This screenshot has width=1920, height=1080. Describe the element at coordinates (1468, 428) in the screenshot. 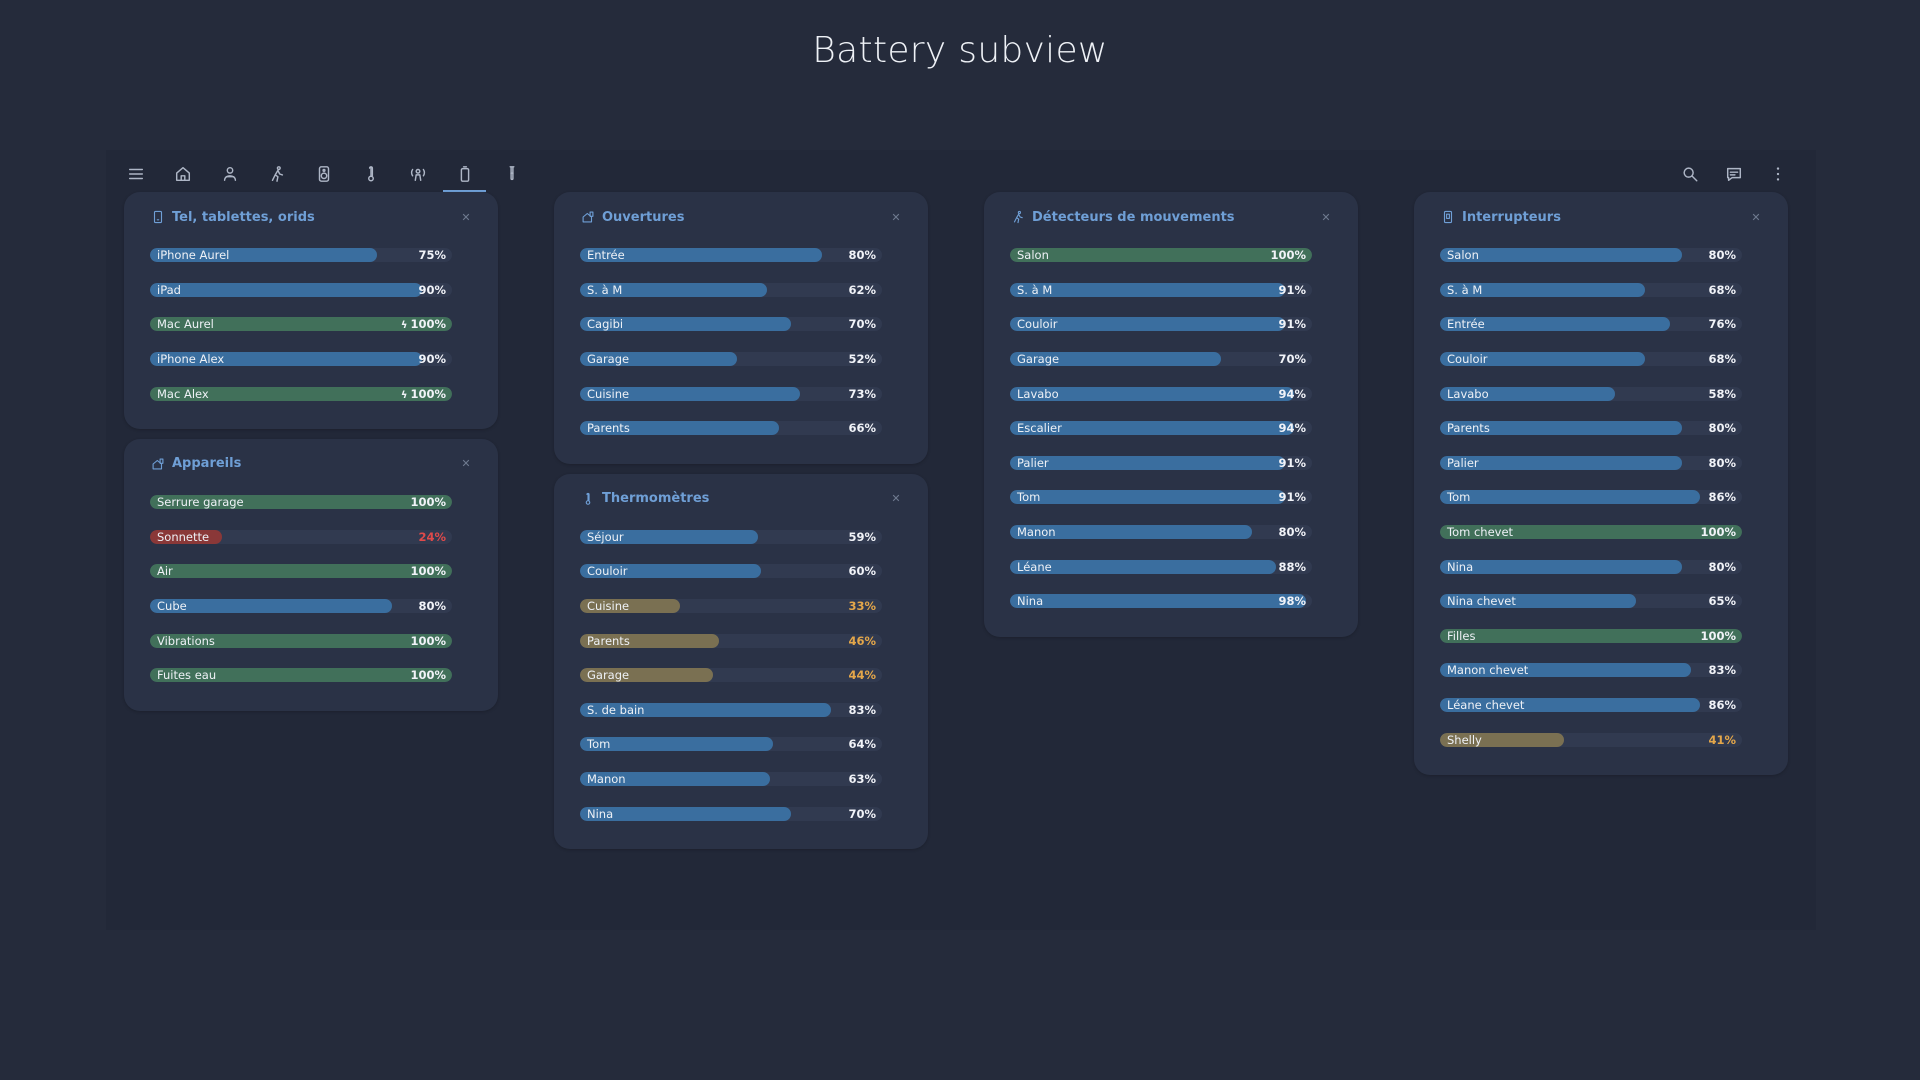

I see `device-name: Parents` at that location.